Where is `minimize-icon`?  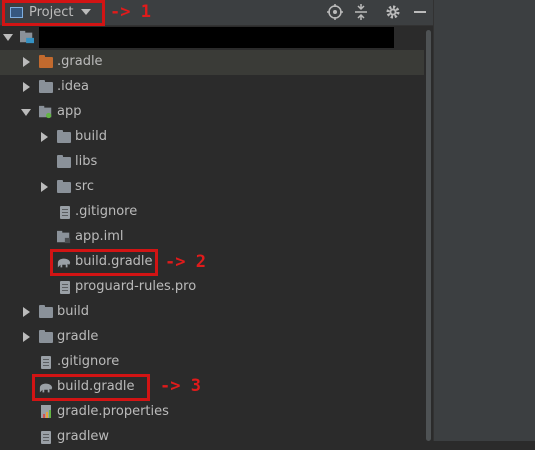
minimize-icon is located at coordinates (420, 12).